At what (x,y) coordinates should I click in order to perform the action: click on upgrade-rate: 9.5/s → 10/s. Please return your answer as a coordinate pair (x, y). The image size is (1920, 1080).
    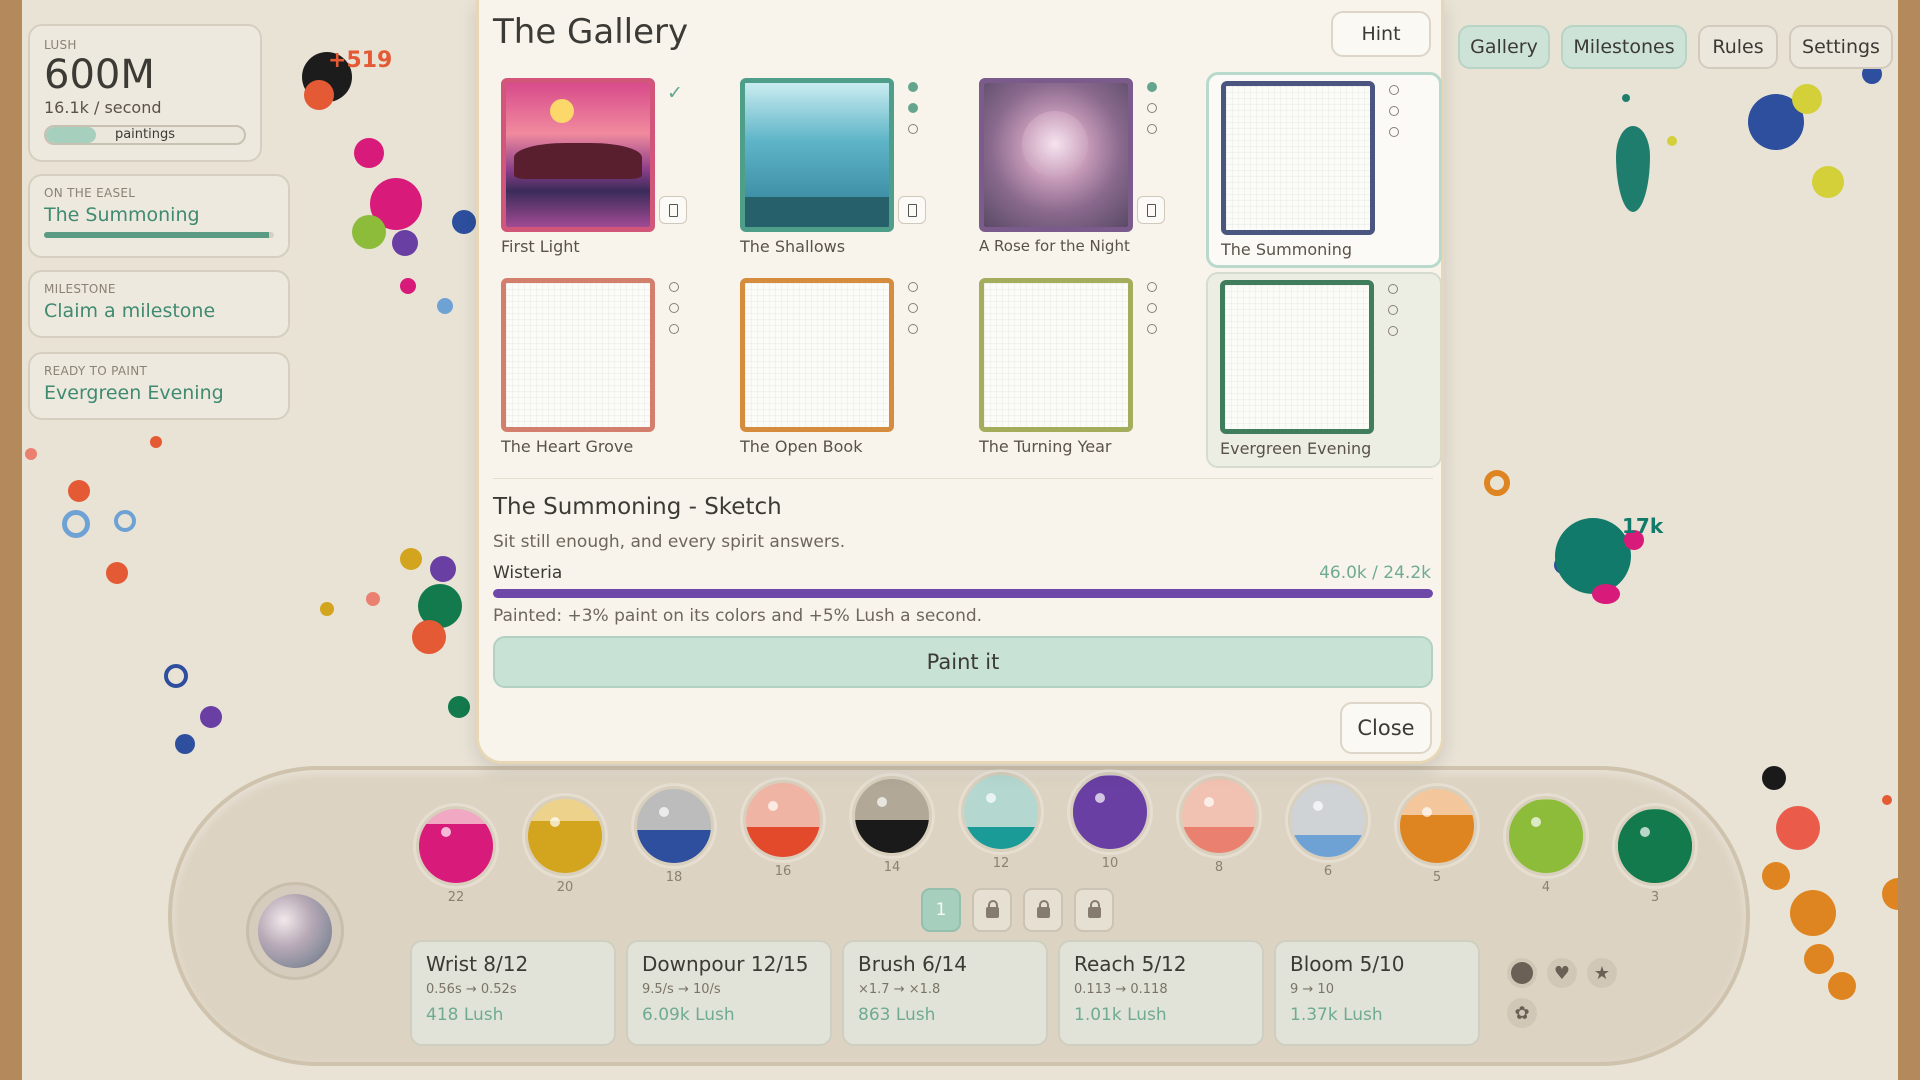
    Looking at the image, I should click on (681, 989).